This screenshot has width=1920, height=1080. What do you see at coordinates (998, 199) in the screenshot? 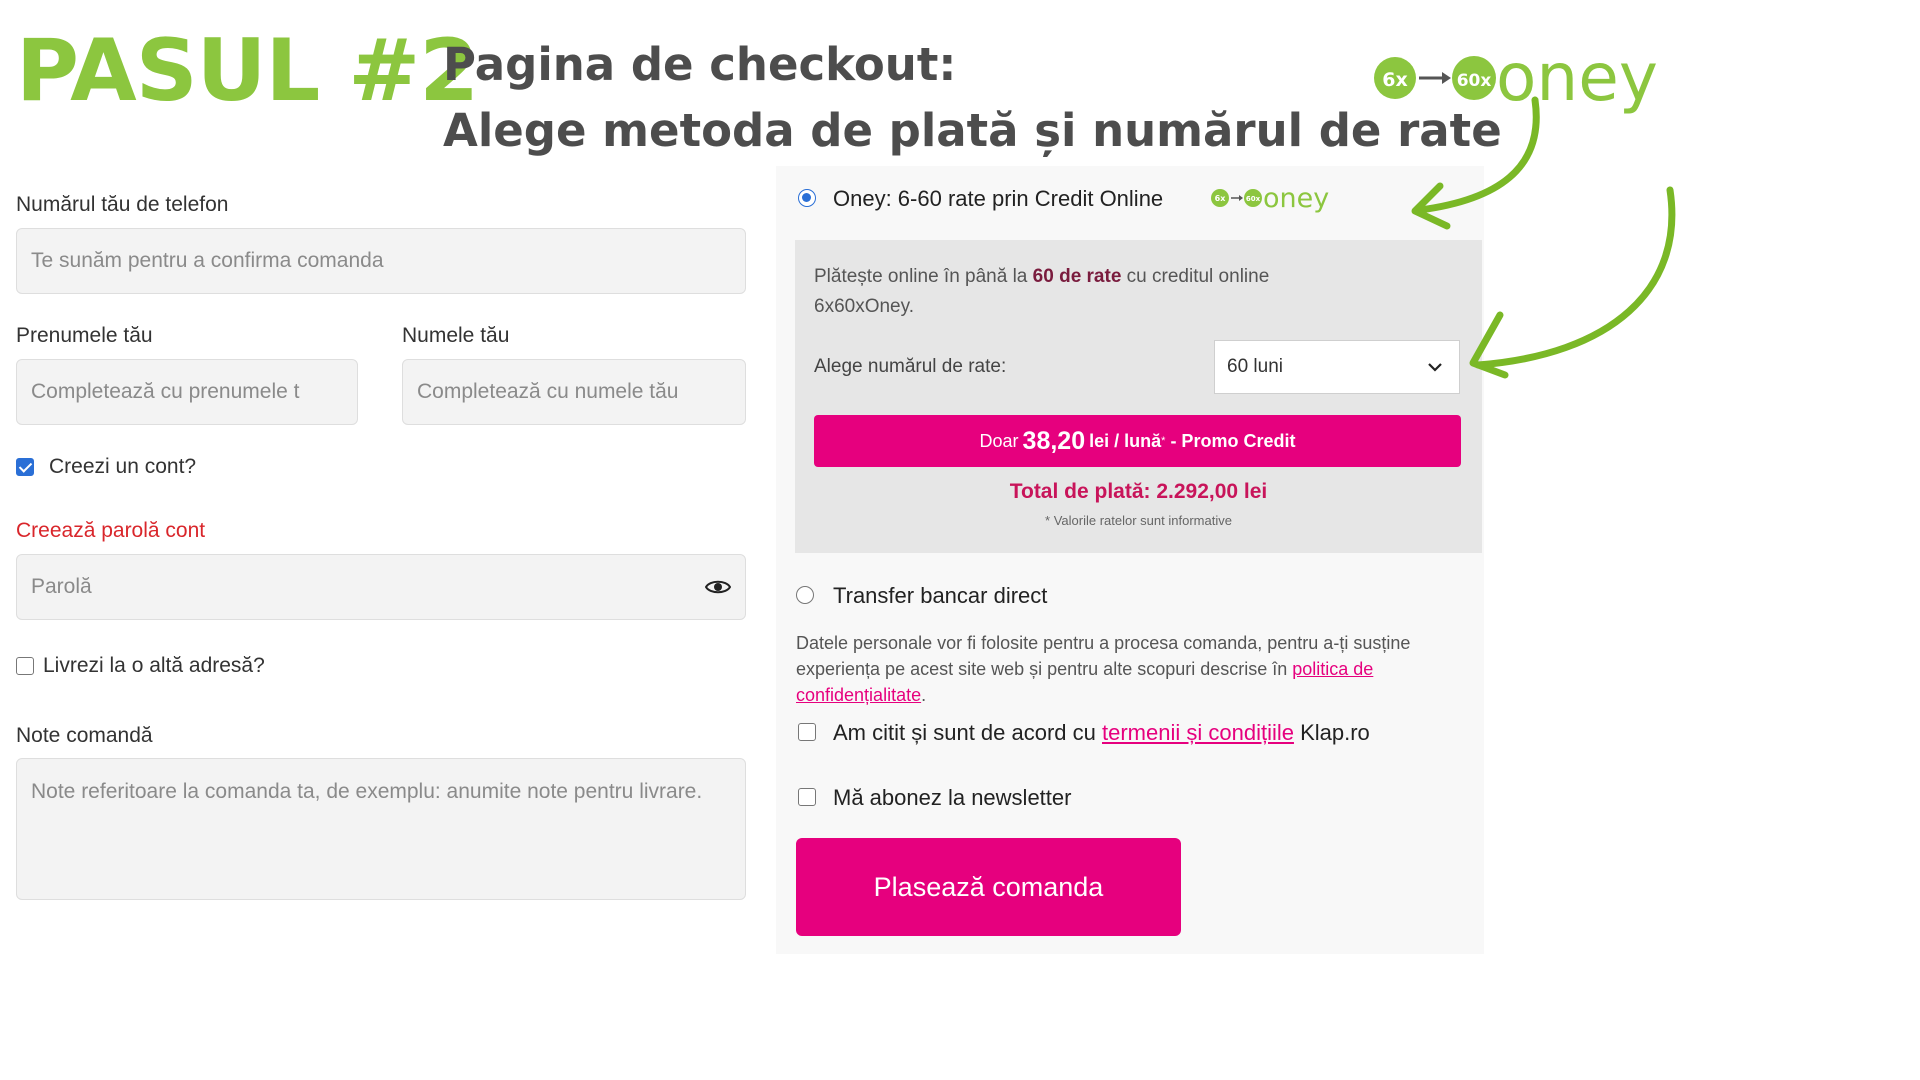
I see `oney-option-label: Oney: 6-60 rate prin Credit Online` at bounding box center [998, 199].